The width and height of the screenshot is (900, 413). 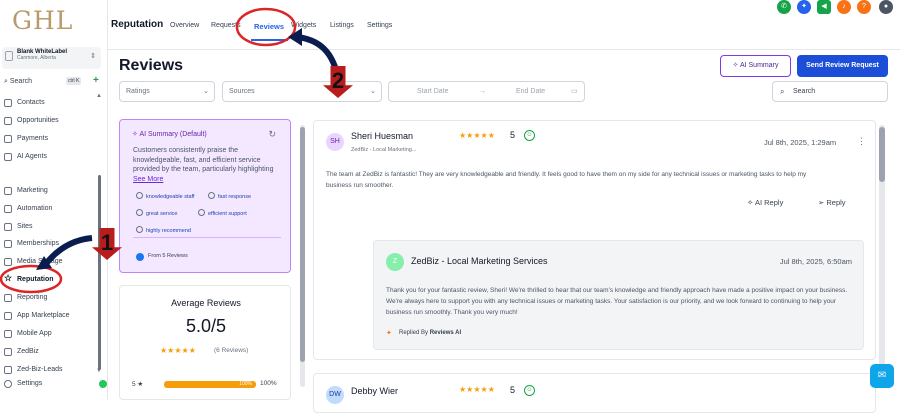 I want to click on phone-icon: ✆, so click(x=784, y=7).